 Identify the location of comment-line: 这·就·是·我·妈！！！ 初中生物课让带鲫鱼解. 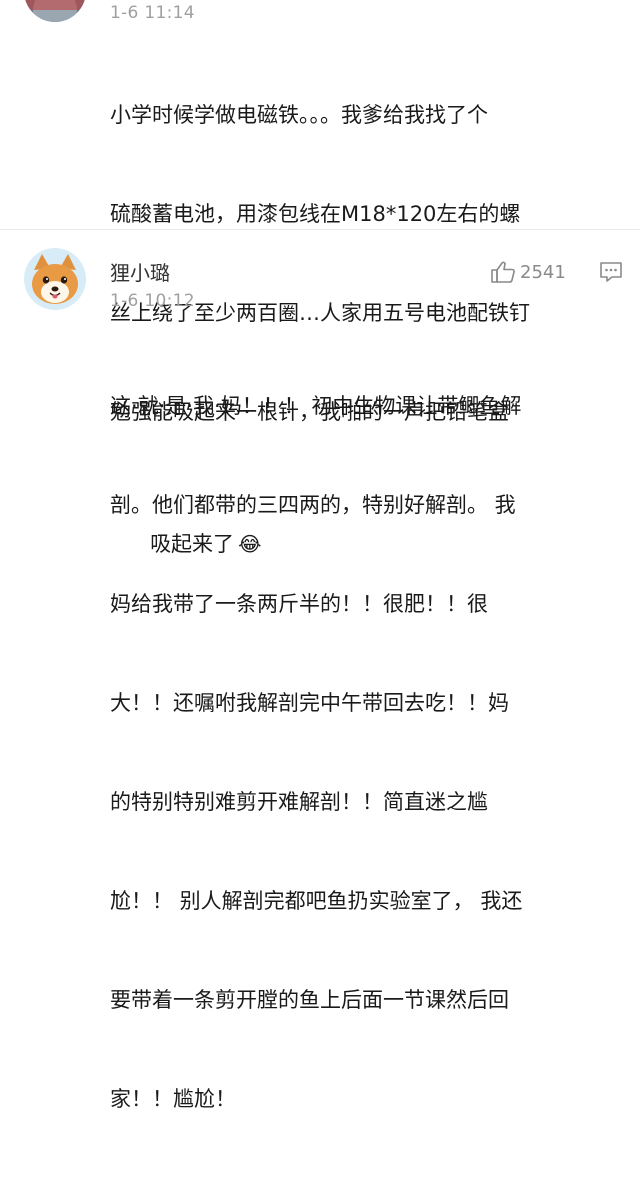
(316, 406).